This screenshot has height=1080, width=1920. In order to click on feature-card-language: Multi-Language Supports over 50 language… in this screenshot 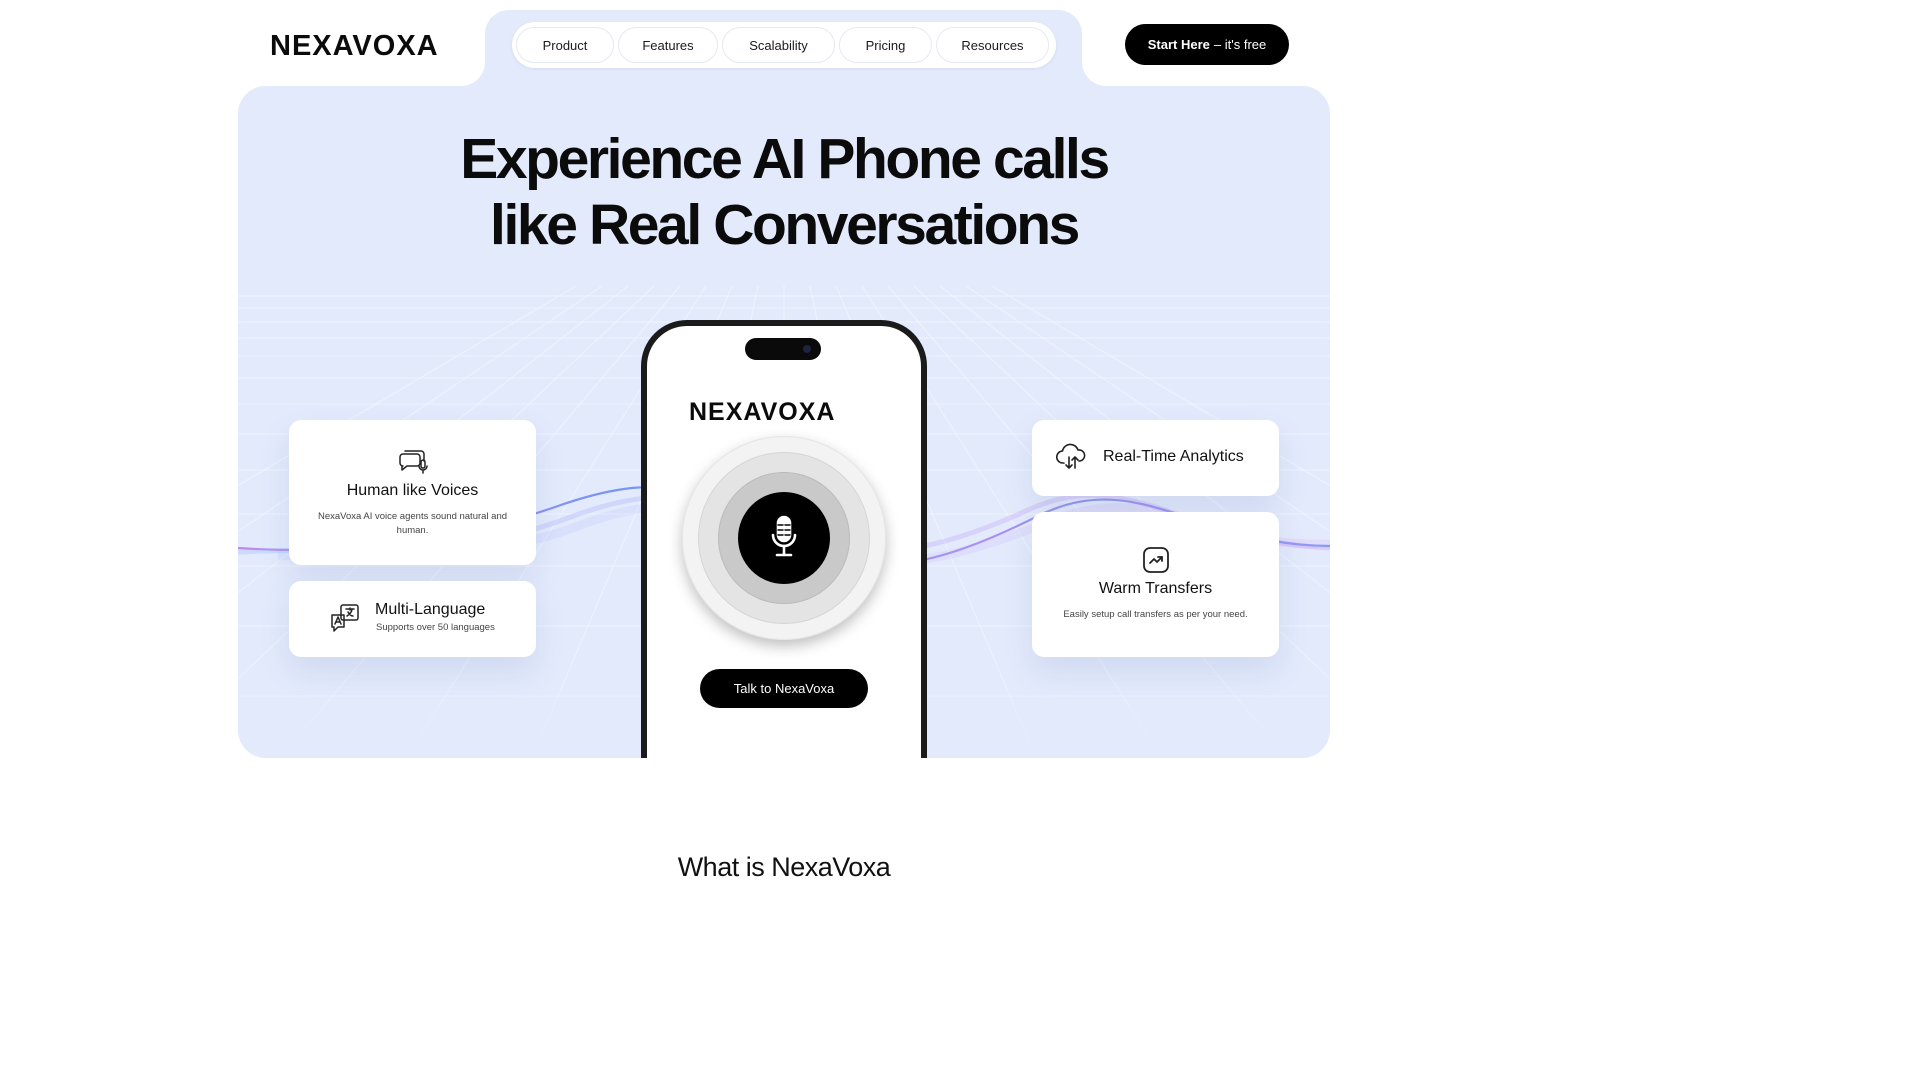, I will do `click(412, 619)`.